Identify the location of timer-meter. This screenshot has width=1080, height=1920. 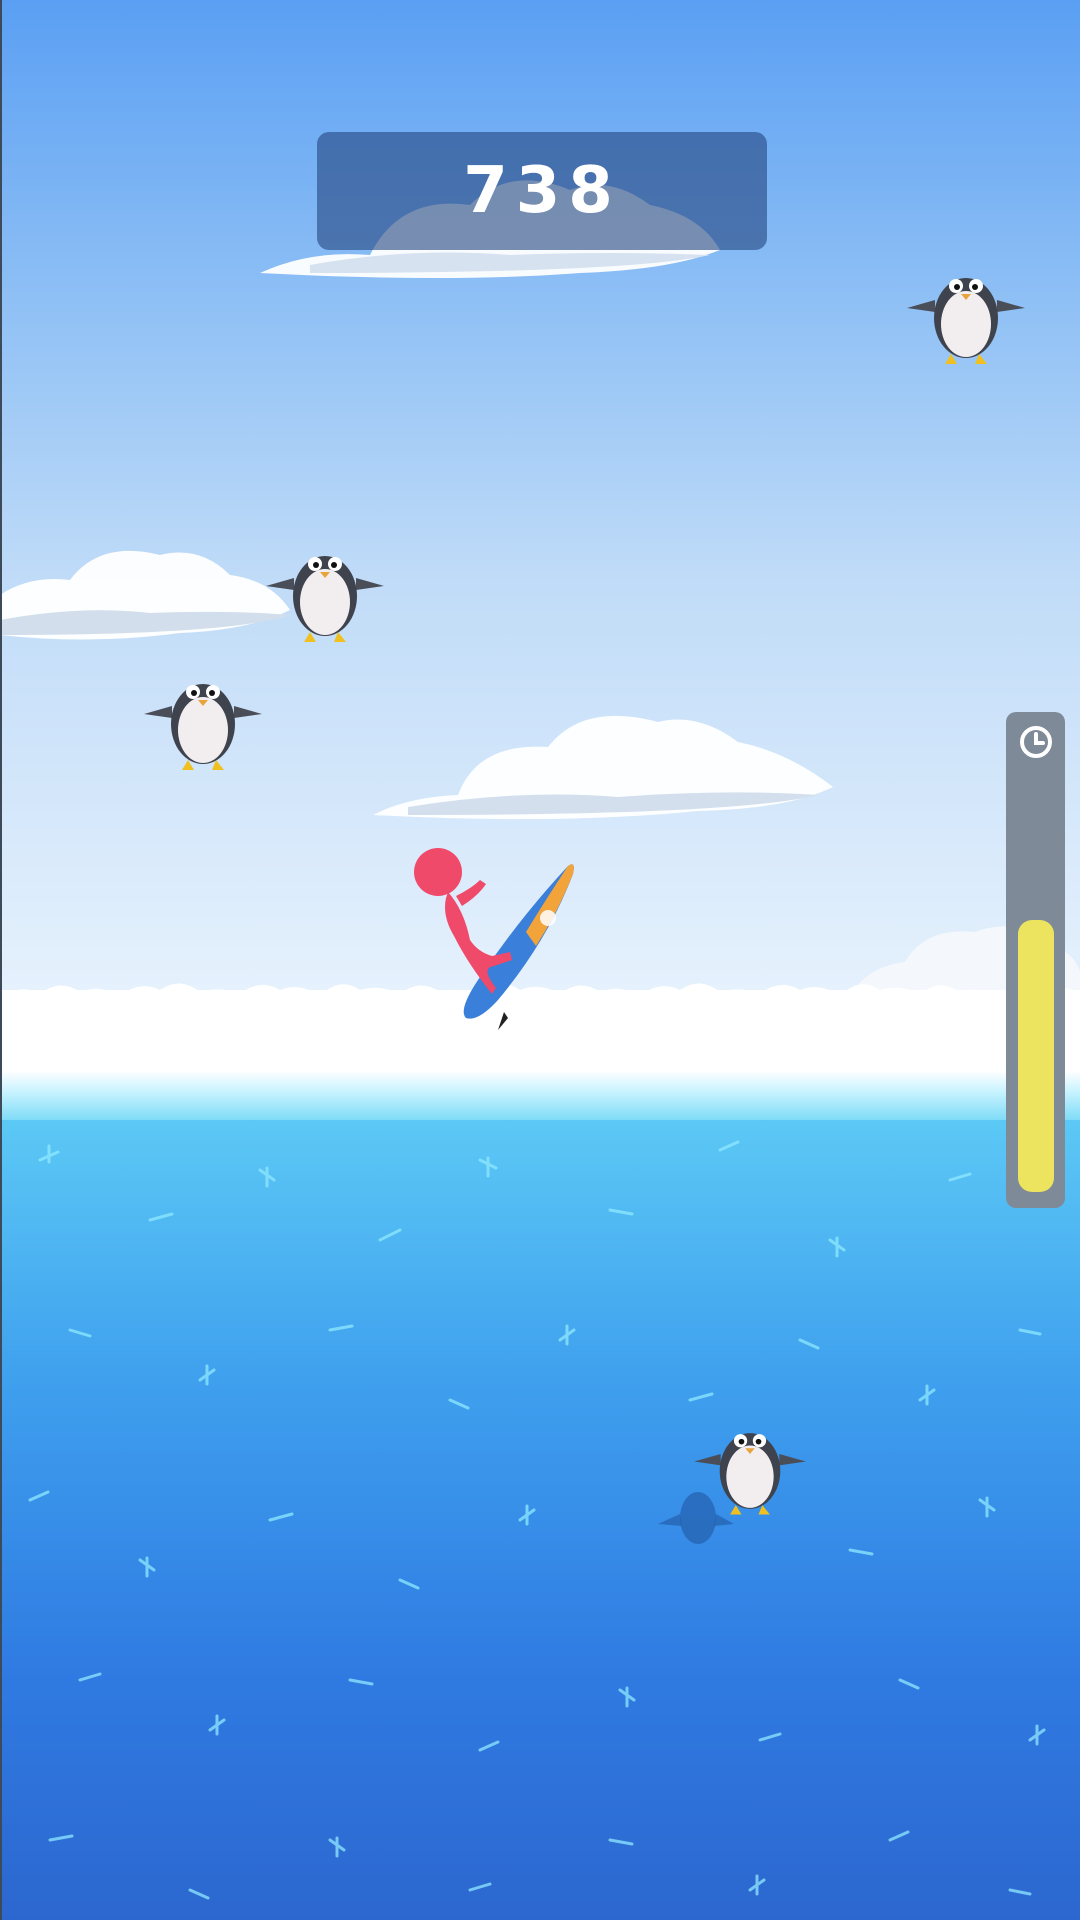
(1035, 960).